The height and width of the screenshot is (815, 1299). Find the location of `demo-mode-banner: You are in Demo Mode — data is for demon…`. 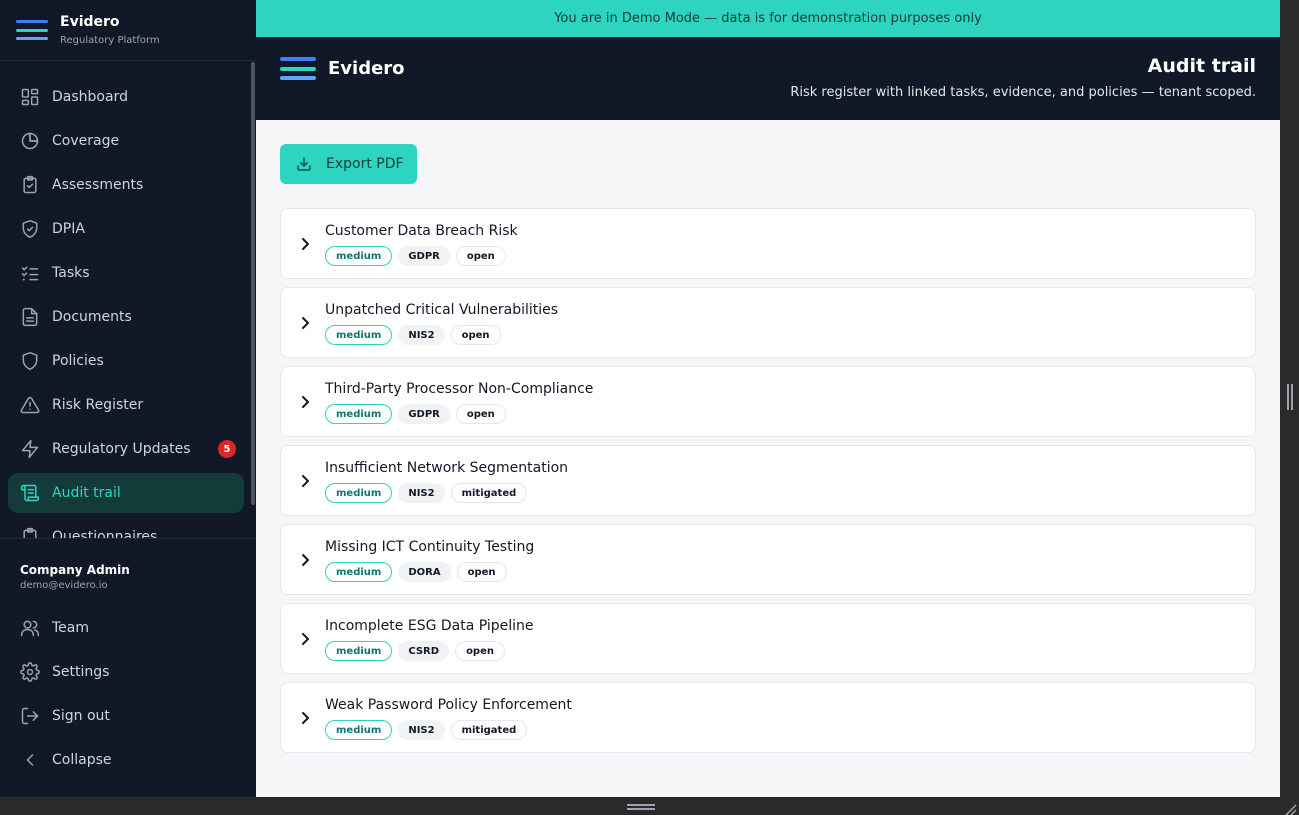

demo-mode-banner: You are in Demo Mode — data is for demon… is located at coordinates (768, 18).